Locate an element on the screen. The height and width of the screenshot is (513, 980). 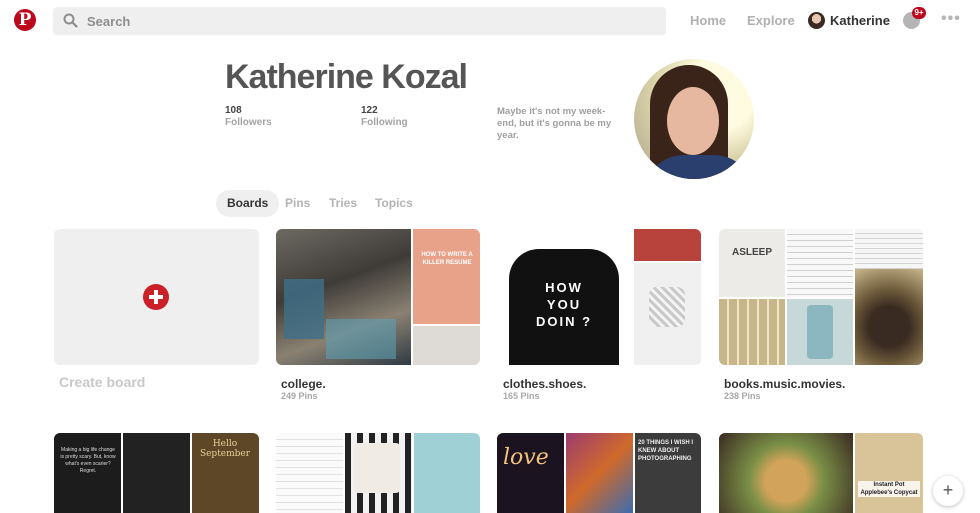
followers-count: 108 is located at coordinates (233, 110).